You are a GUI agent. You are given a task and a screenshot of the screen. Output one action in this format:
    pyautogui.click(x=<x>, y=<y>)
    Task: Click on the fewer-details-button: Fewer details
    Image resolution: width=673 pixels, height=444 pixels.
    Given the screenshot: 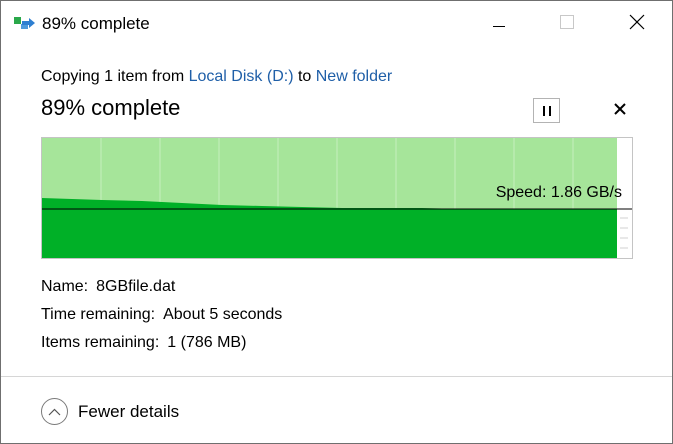 What is the action you would take?
    pyautogui.click(x=110, y=411)
    